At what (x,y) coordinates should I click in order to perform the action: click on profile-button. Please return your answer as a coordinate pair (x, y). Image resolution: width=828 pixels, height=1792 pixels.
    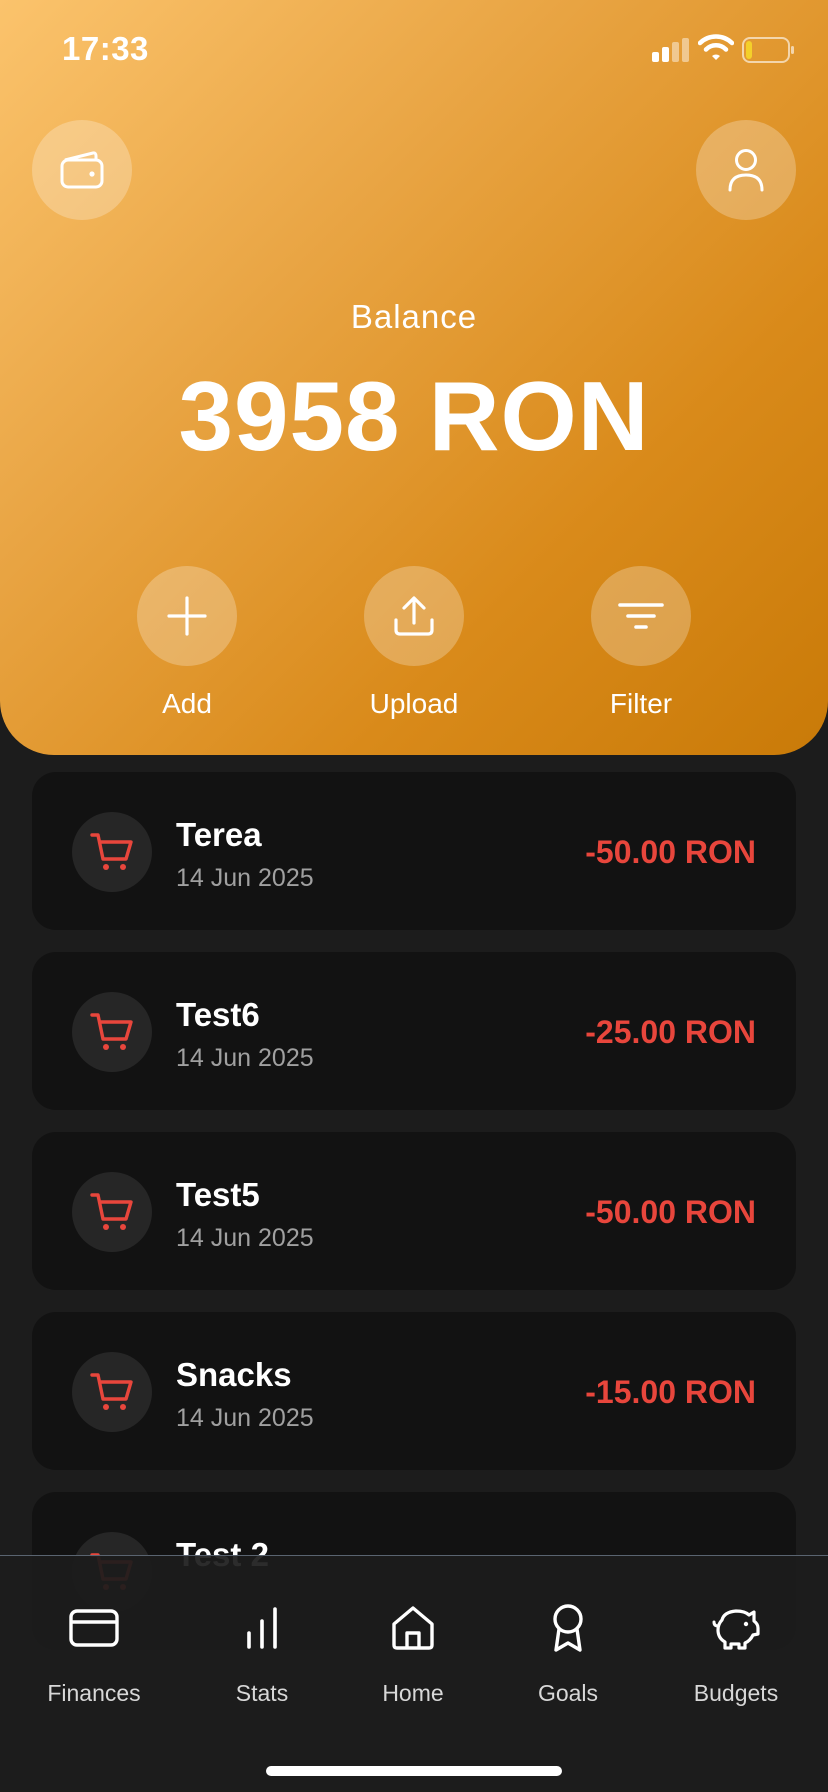
    Looking at the image, I should click on (746, 170).